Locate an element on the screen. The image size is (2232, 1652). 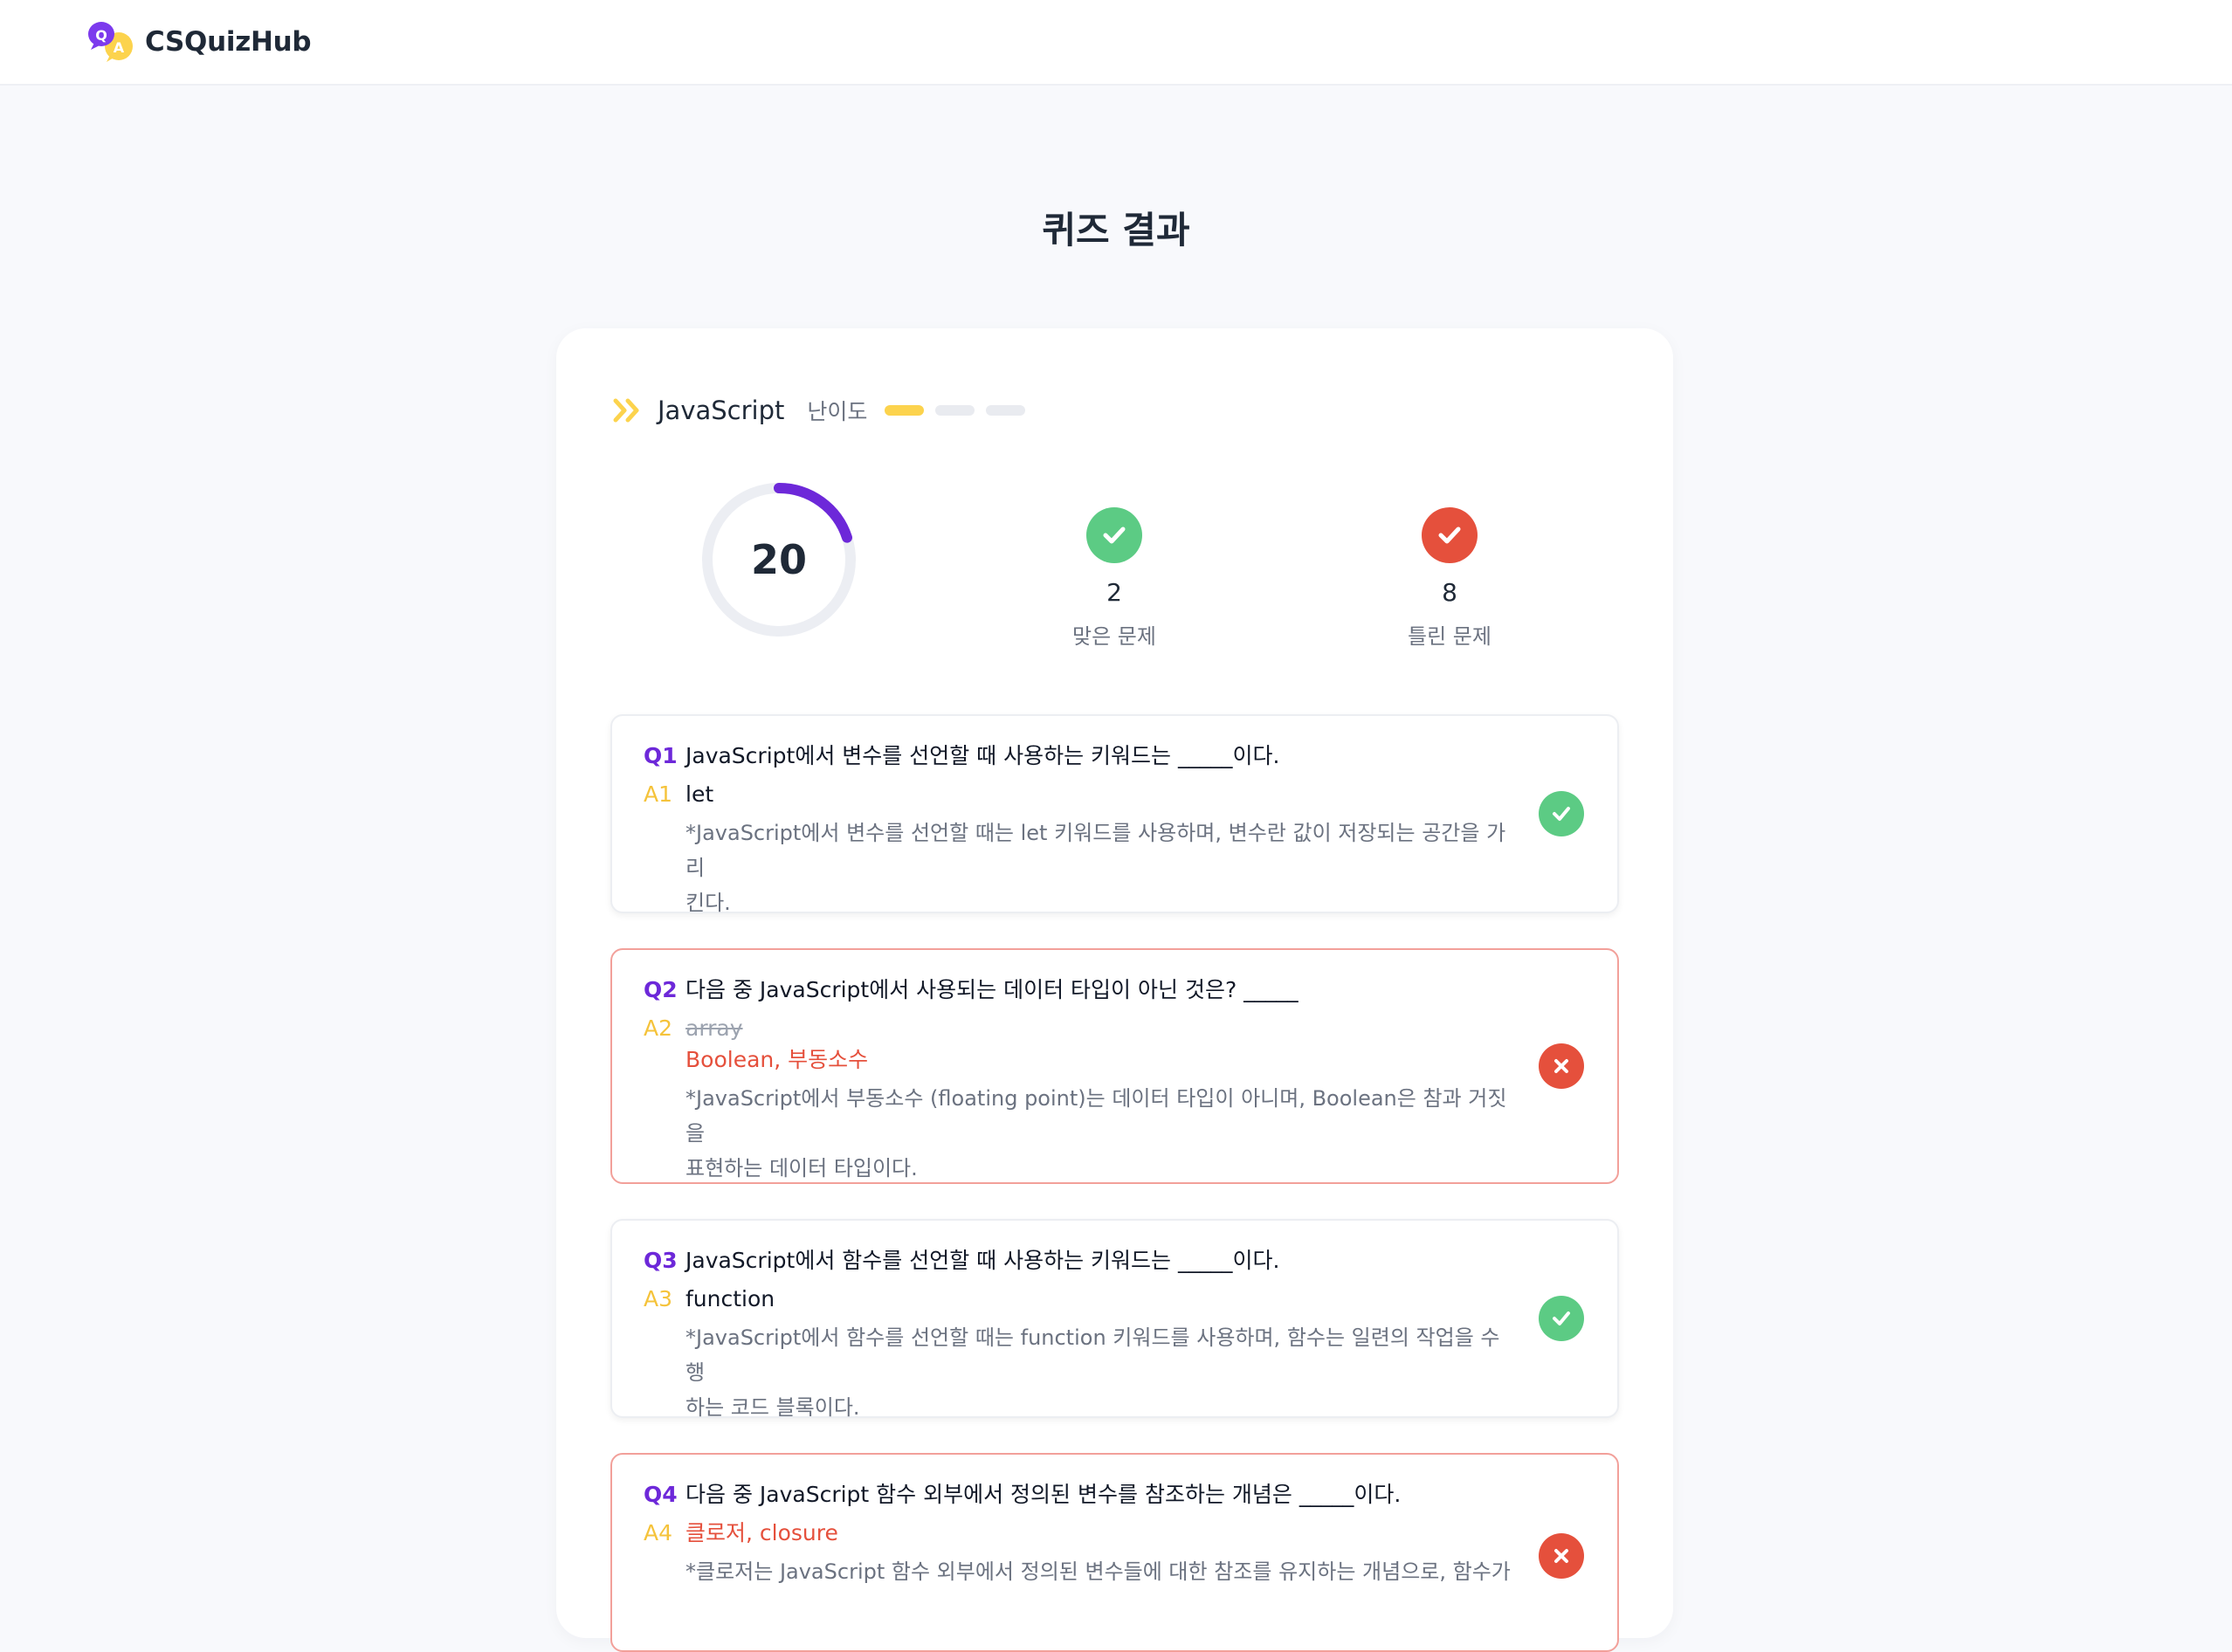
answer-tag: A1 is located at coordinates (658, 794).